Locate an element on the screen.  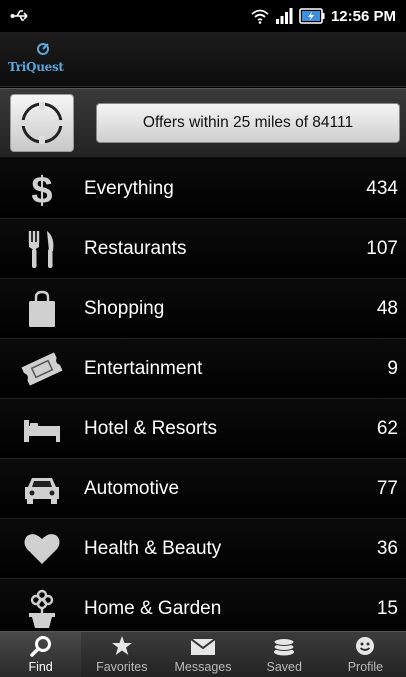
tab-label: Messages is located at coordinates (203, 667).